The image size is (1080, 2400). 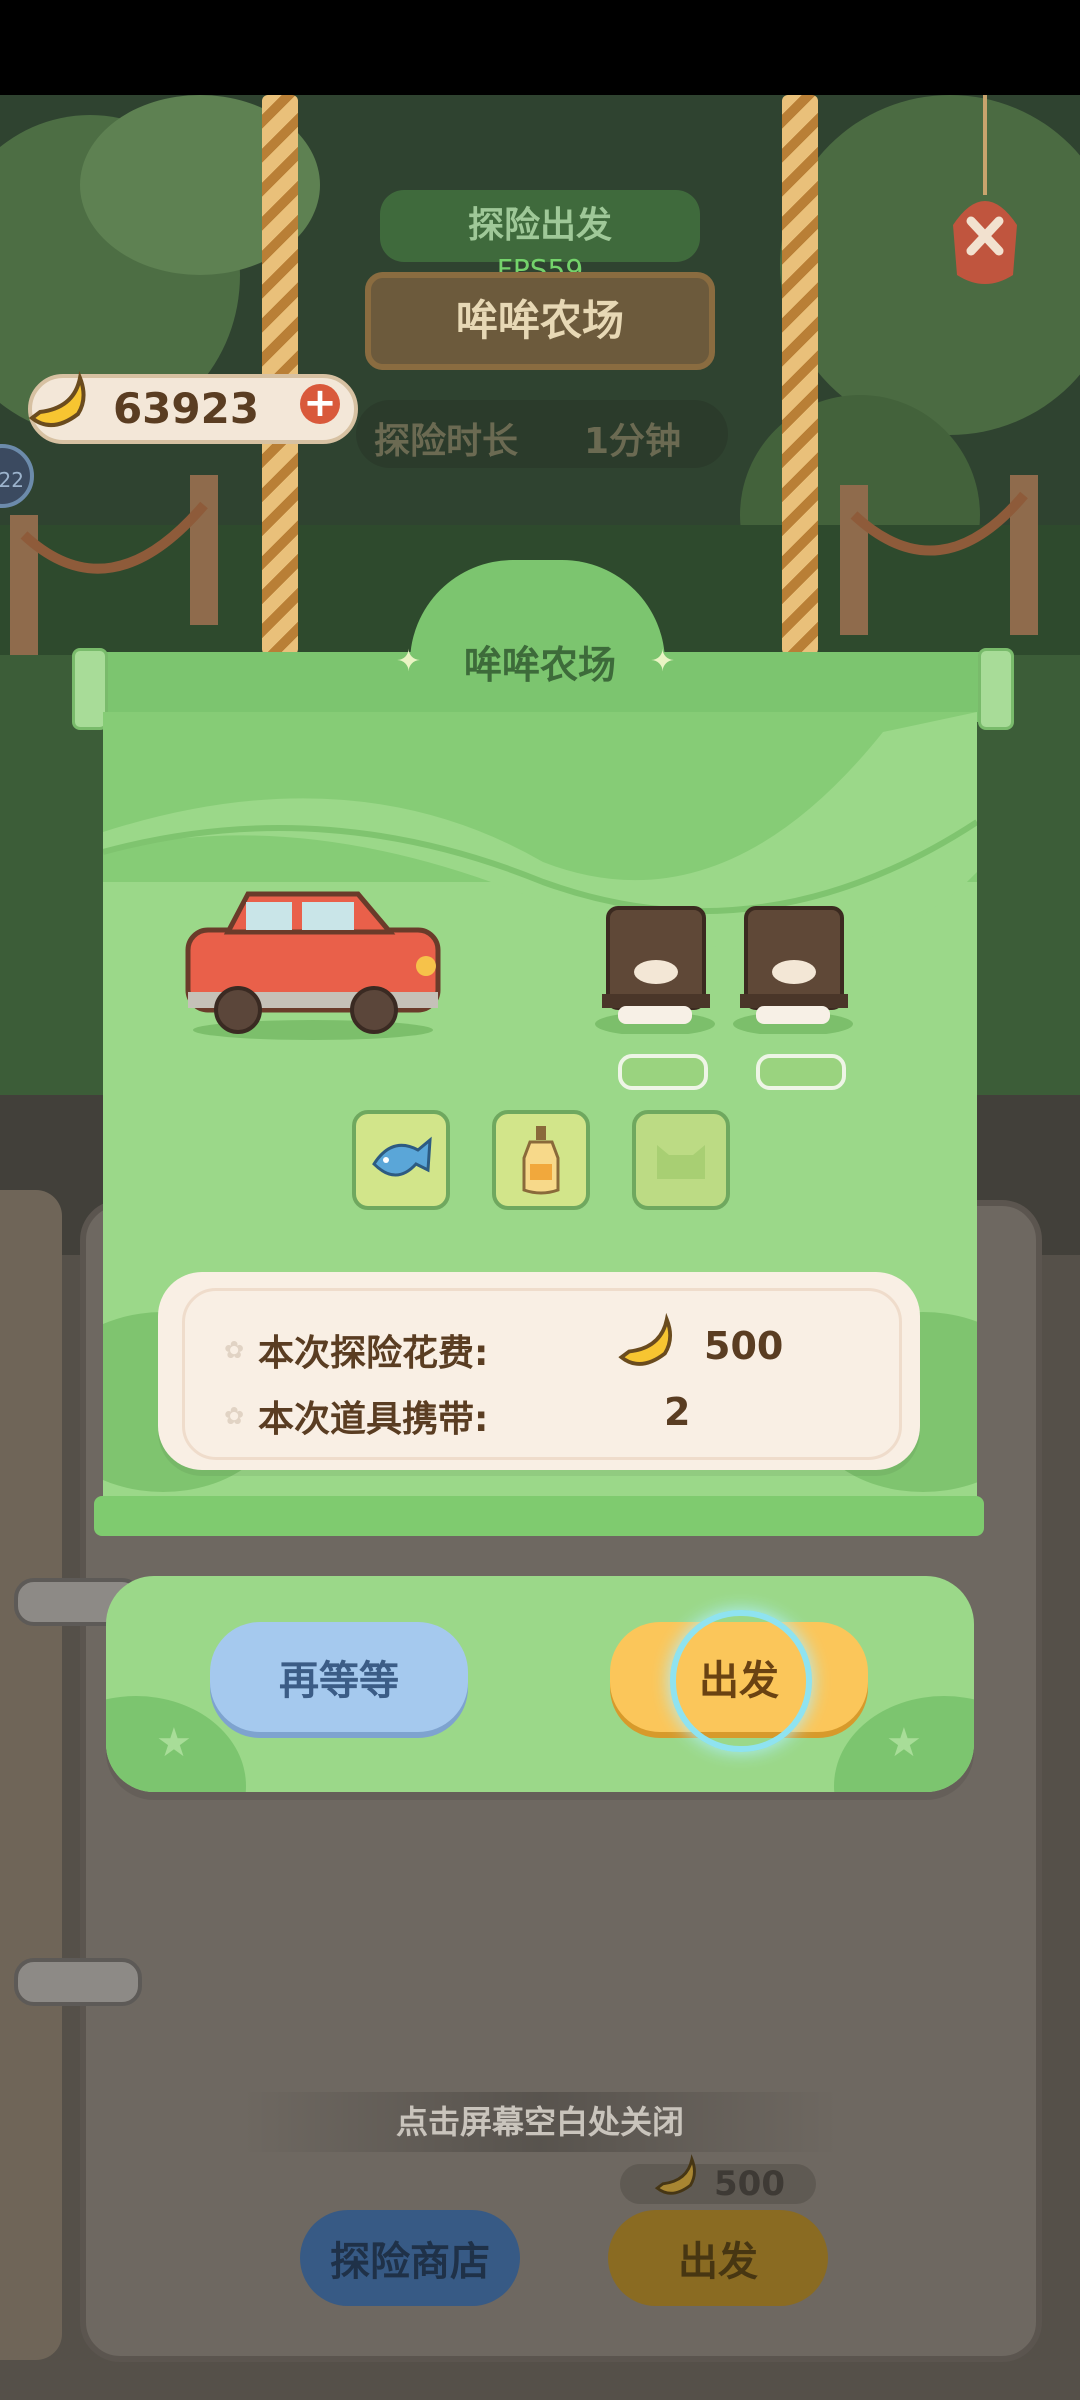 What do you see at coordinates (539, 665) in the screenshot?
I see `modal-title: 哞哞农场` at bounding box center [539, 665].